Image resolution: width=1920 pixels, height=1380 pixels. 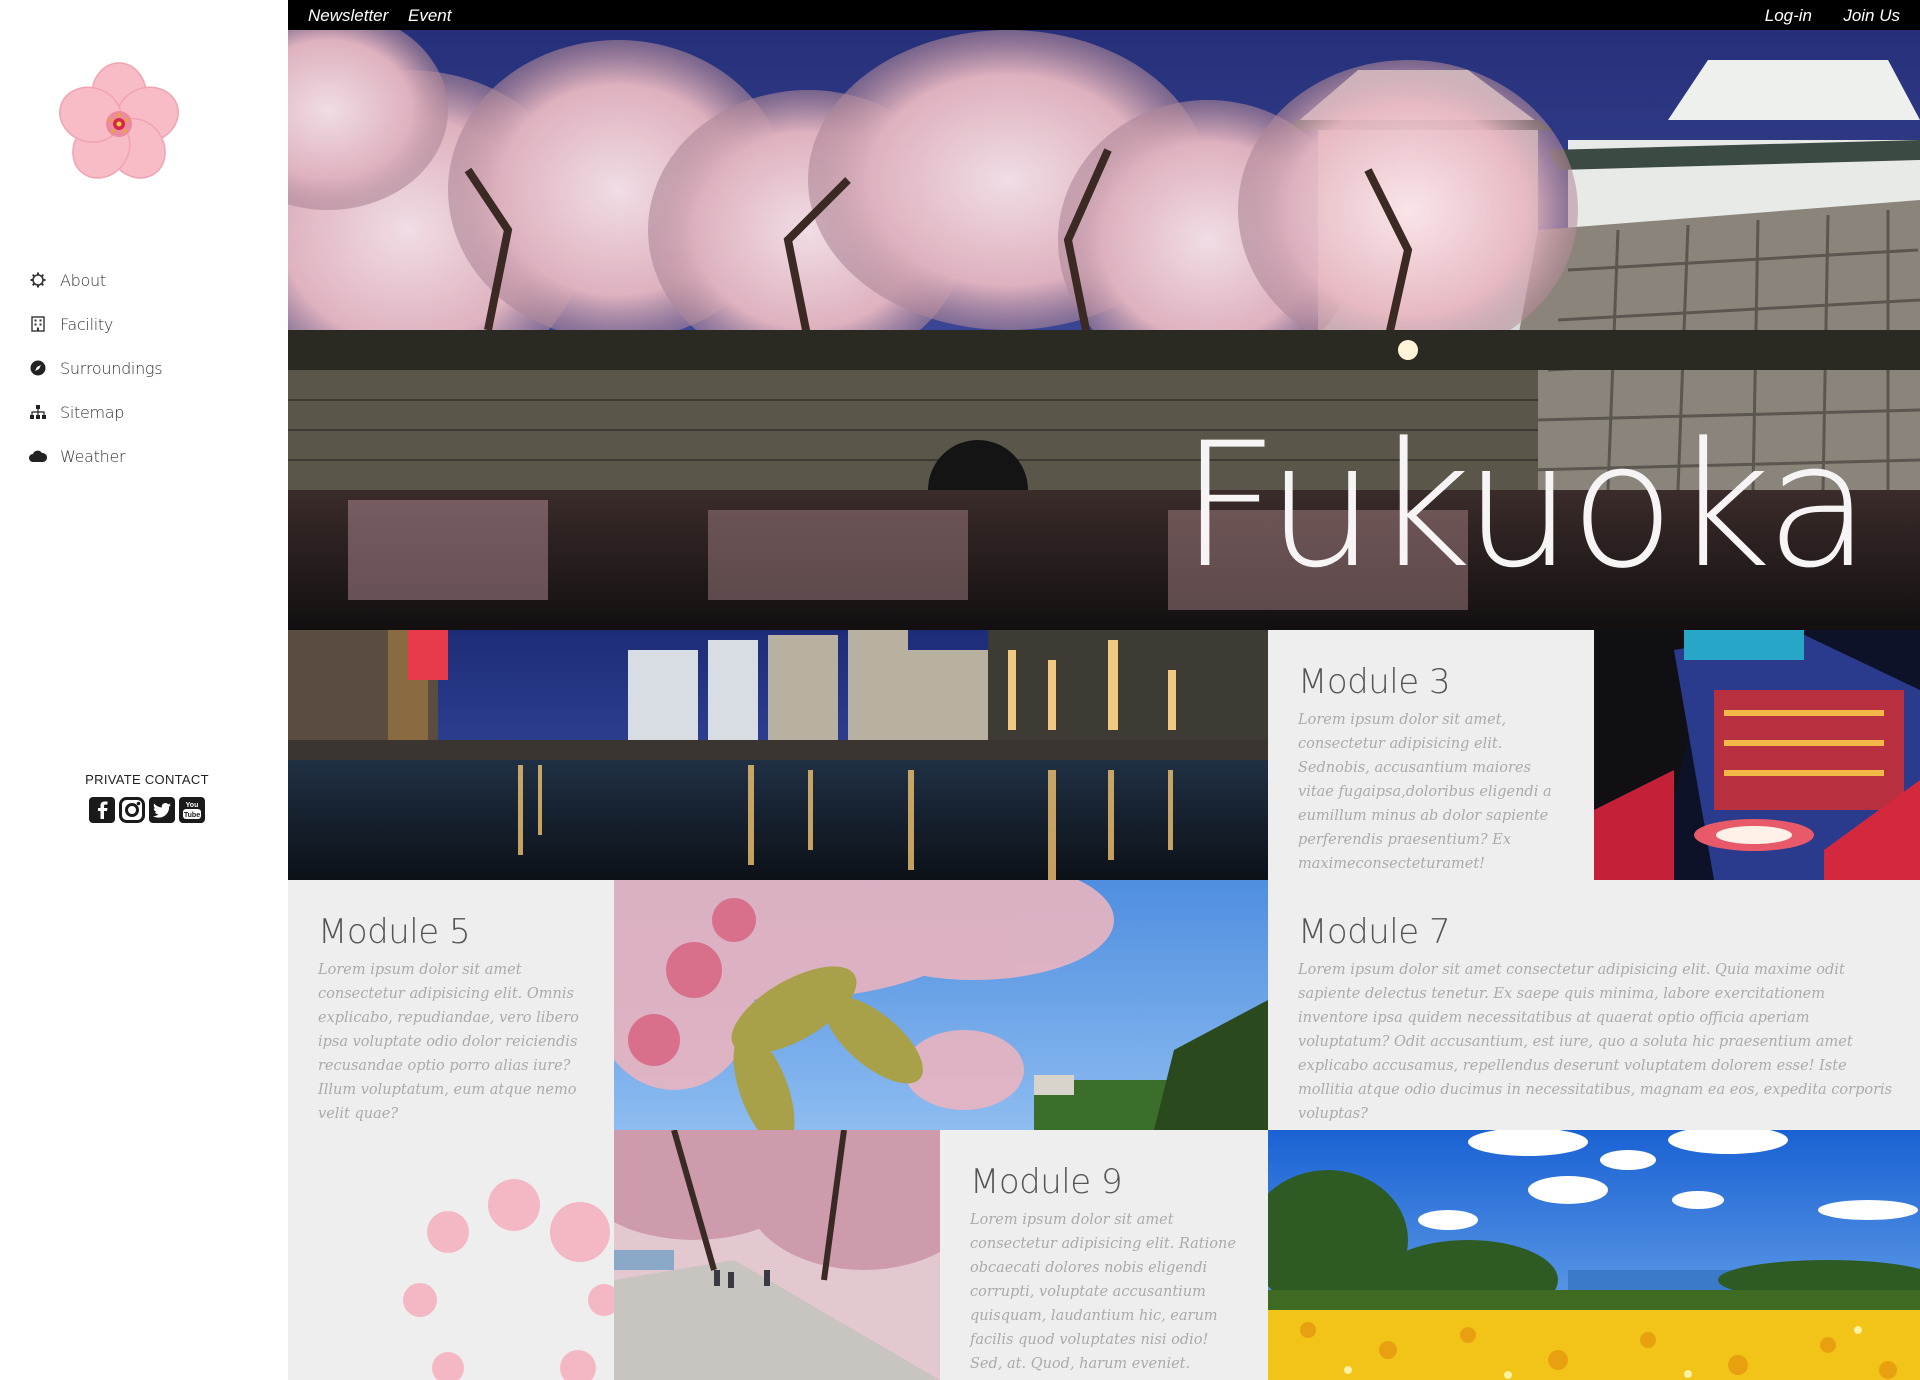 What do you see at coordinates (348, 16) in the screenshot?
I see `newsletter-link: Newsletter` at bounding box center [348, 16].